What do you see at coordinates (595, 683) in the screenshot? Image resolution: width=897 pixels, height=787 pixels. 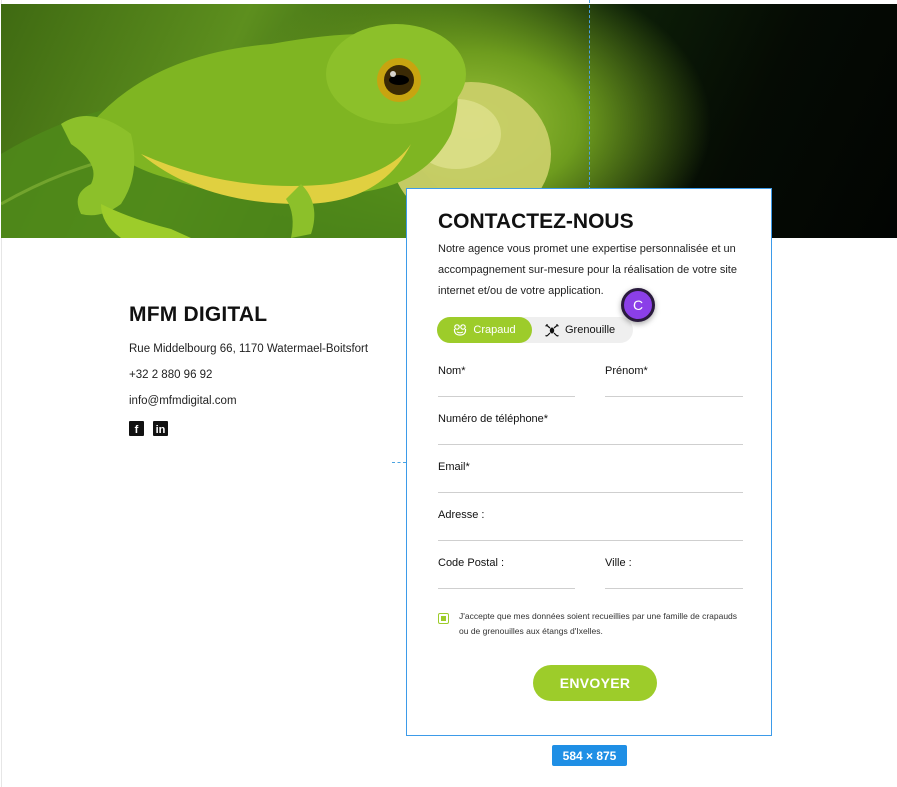 I see `submit-button: ENVOYER` at bounding box center [595, 683].